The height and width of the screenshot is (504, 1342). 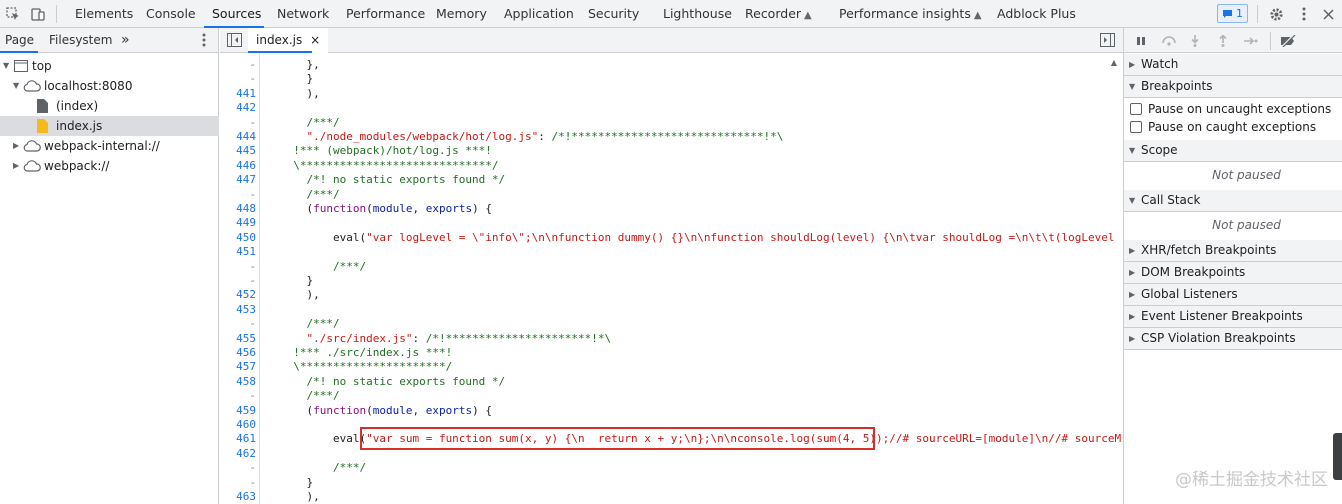 What do you see at coordinates (246, 137) in the screenshot?
I see `line-number: 444` at bounding box center [246, 137].